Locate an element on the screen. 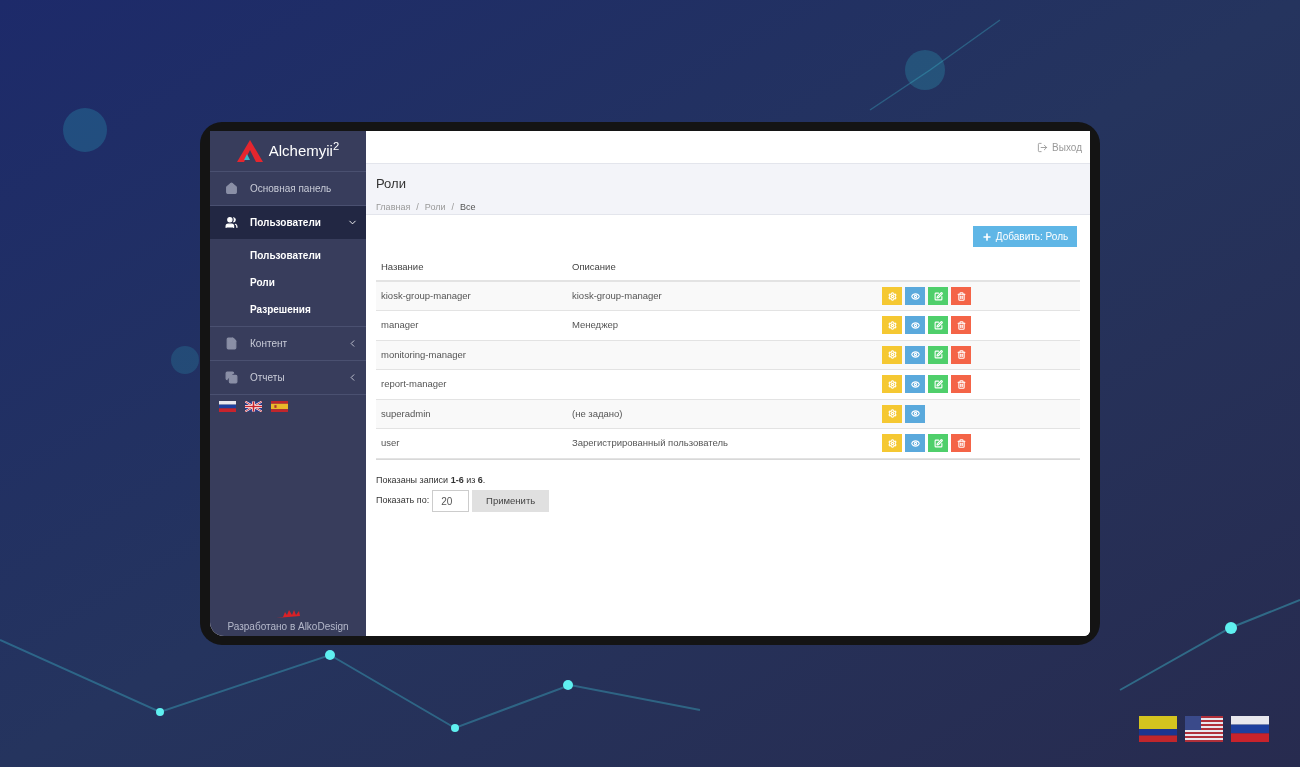 This screenshot has height=767, width=1300. nav-subitem: Роли is located at coordinates (288, 282).